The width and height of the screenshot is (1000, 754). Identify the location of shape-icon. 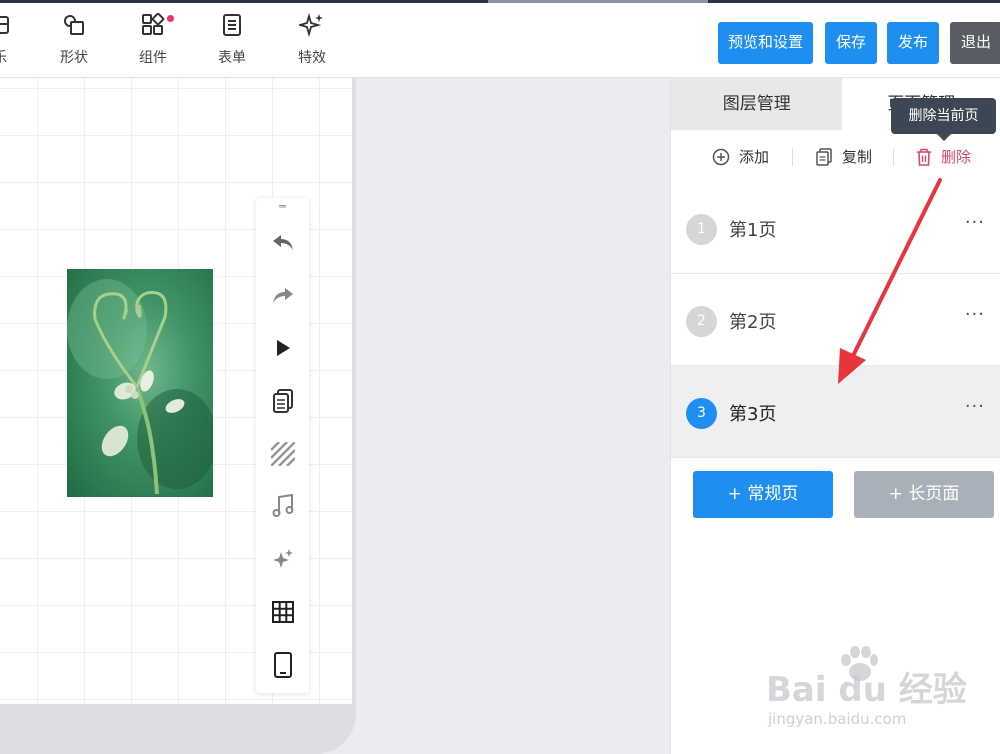
(74, 25).